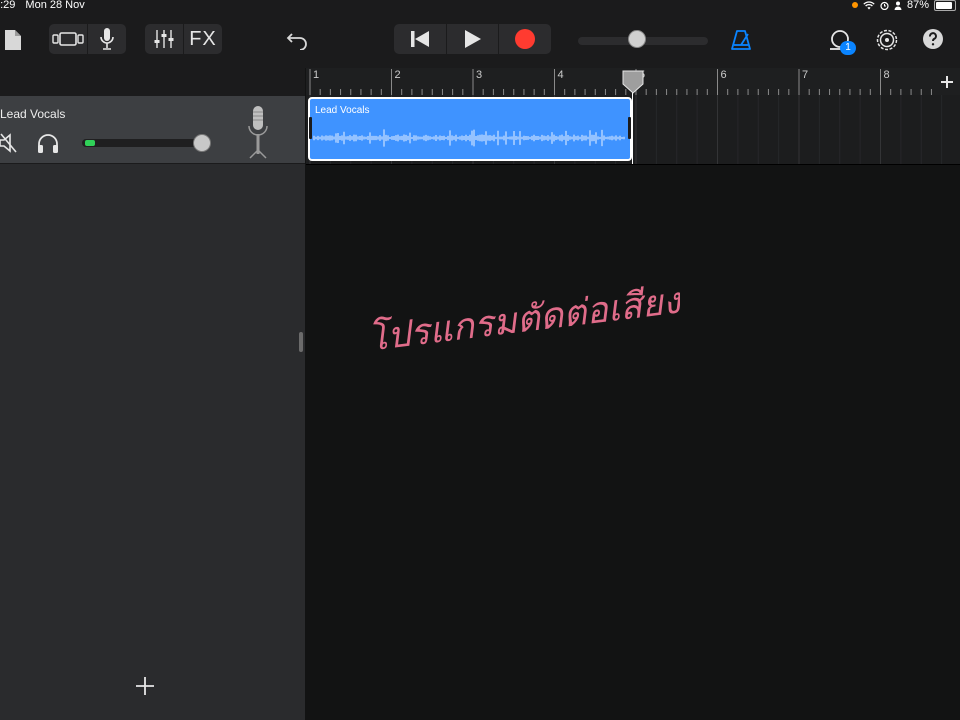 The height and width of the screenshot is (720, 960). I want to click on instrument-button, so click(107, 39).